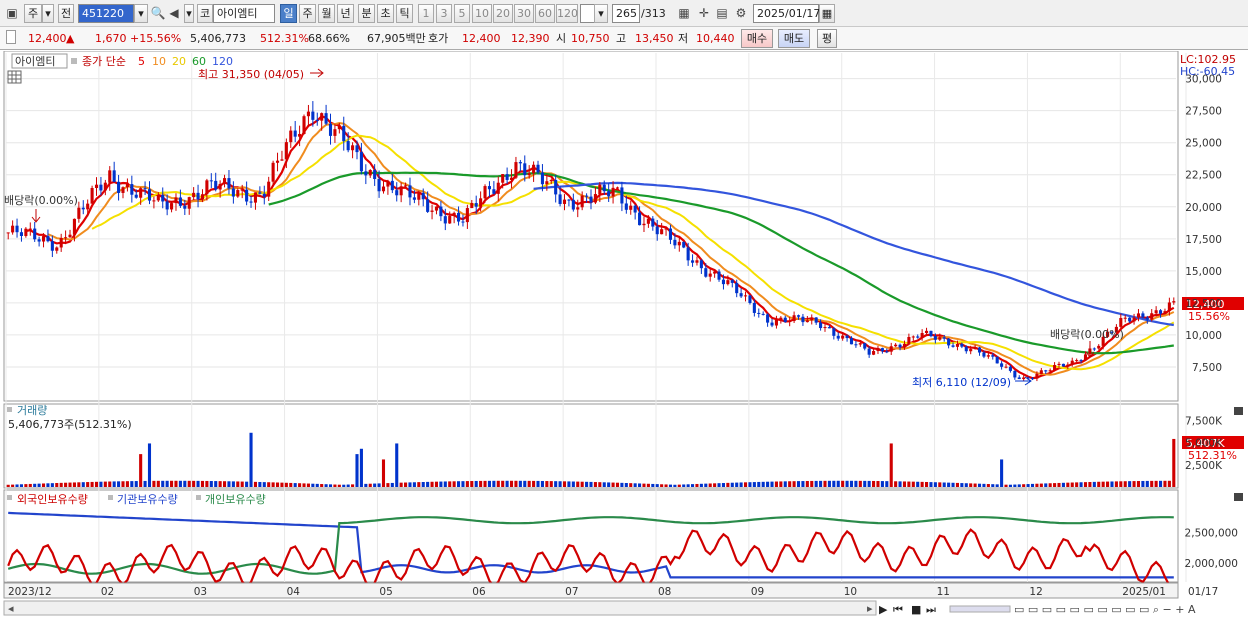 The height and width of the screenshot is (621, 1248). I want to click on interval-10: 10, so click(482, 13).